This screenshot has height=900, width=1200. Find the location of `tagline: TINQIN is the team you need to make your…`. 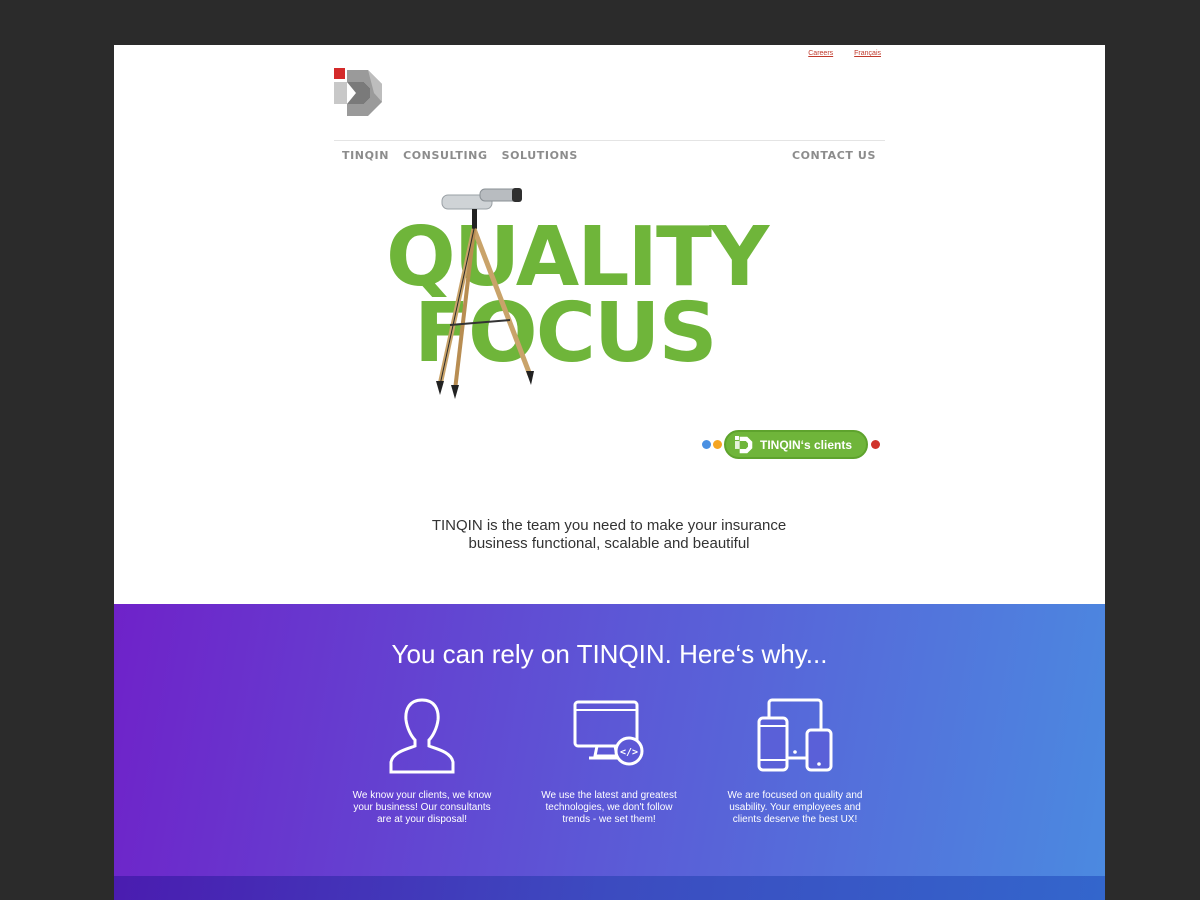

tagline: TINQIN is the team you need to make your… is located at coordinates (609, 535).